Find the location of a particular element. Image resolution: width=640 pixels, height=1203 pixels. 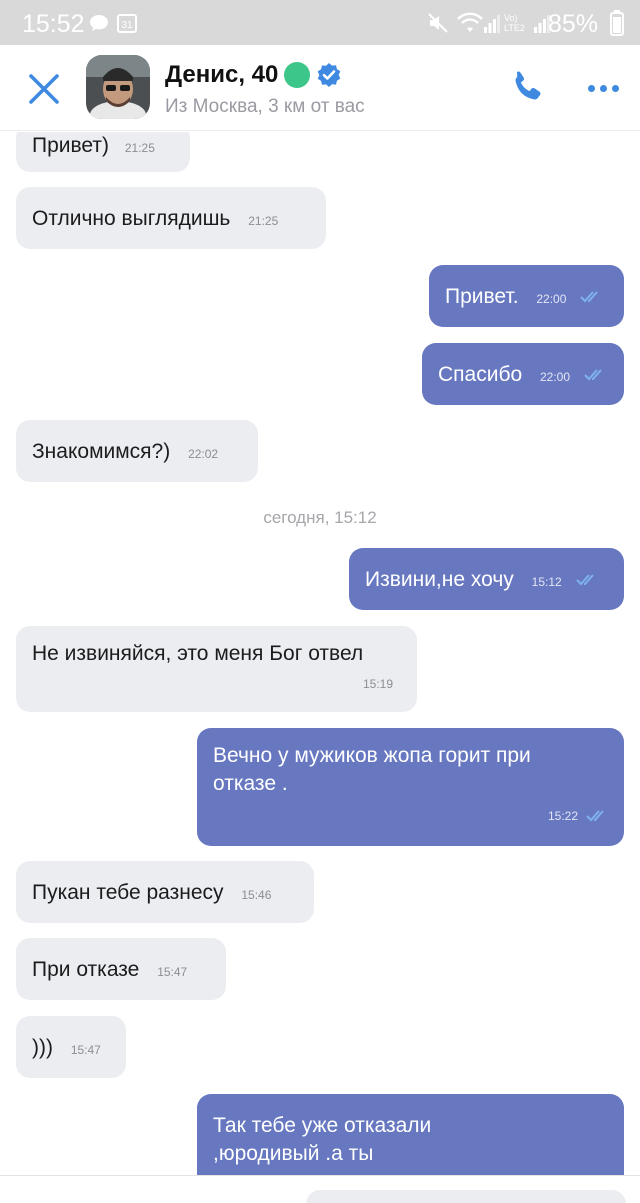

lte-label: Vo) LTE2 is located at coordinates (514, 22).